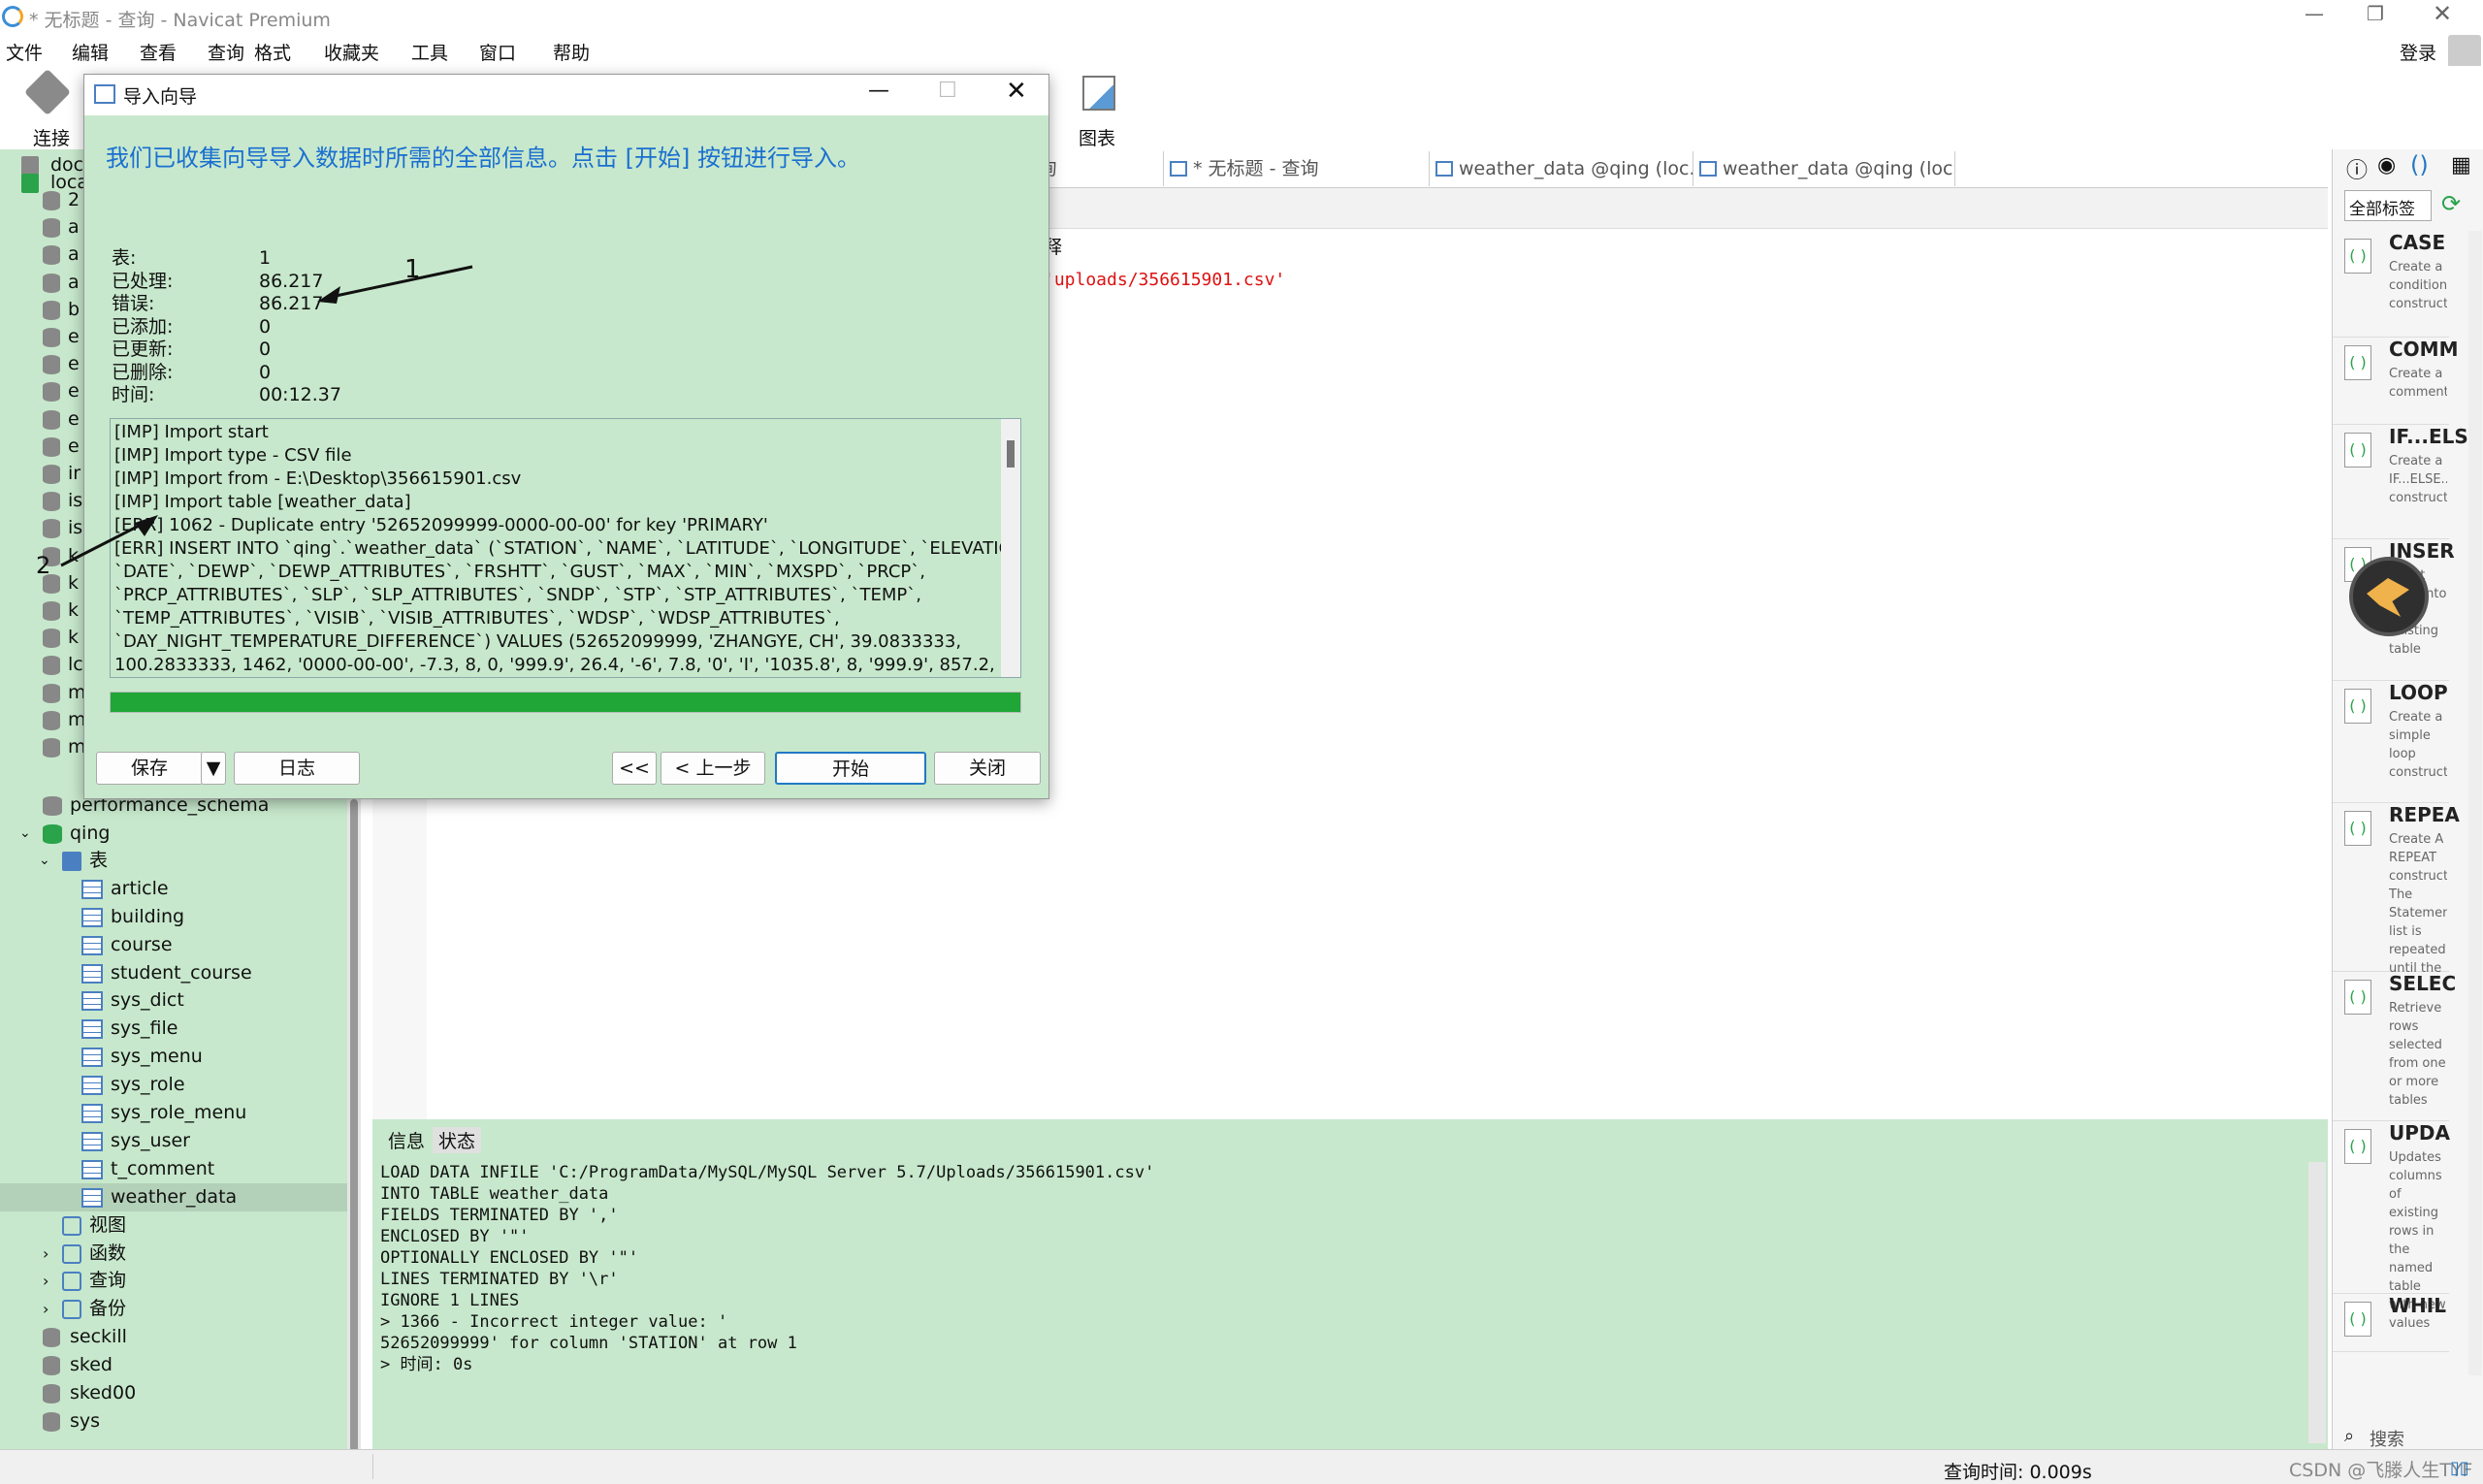  I want to click on menu-view: 查看, so click(159, 52).